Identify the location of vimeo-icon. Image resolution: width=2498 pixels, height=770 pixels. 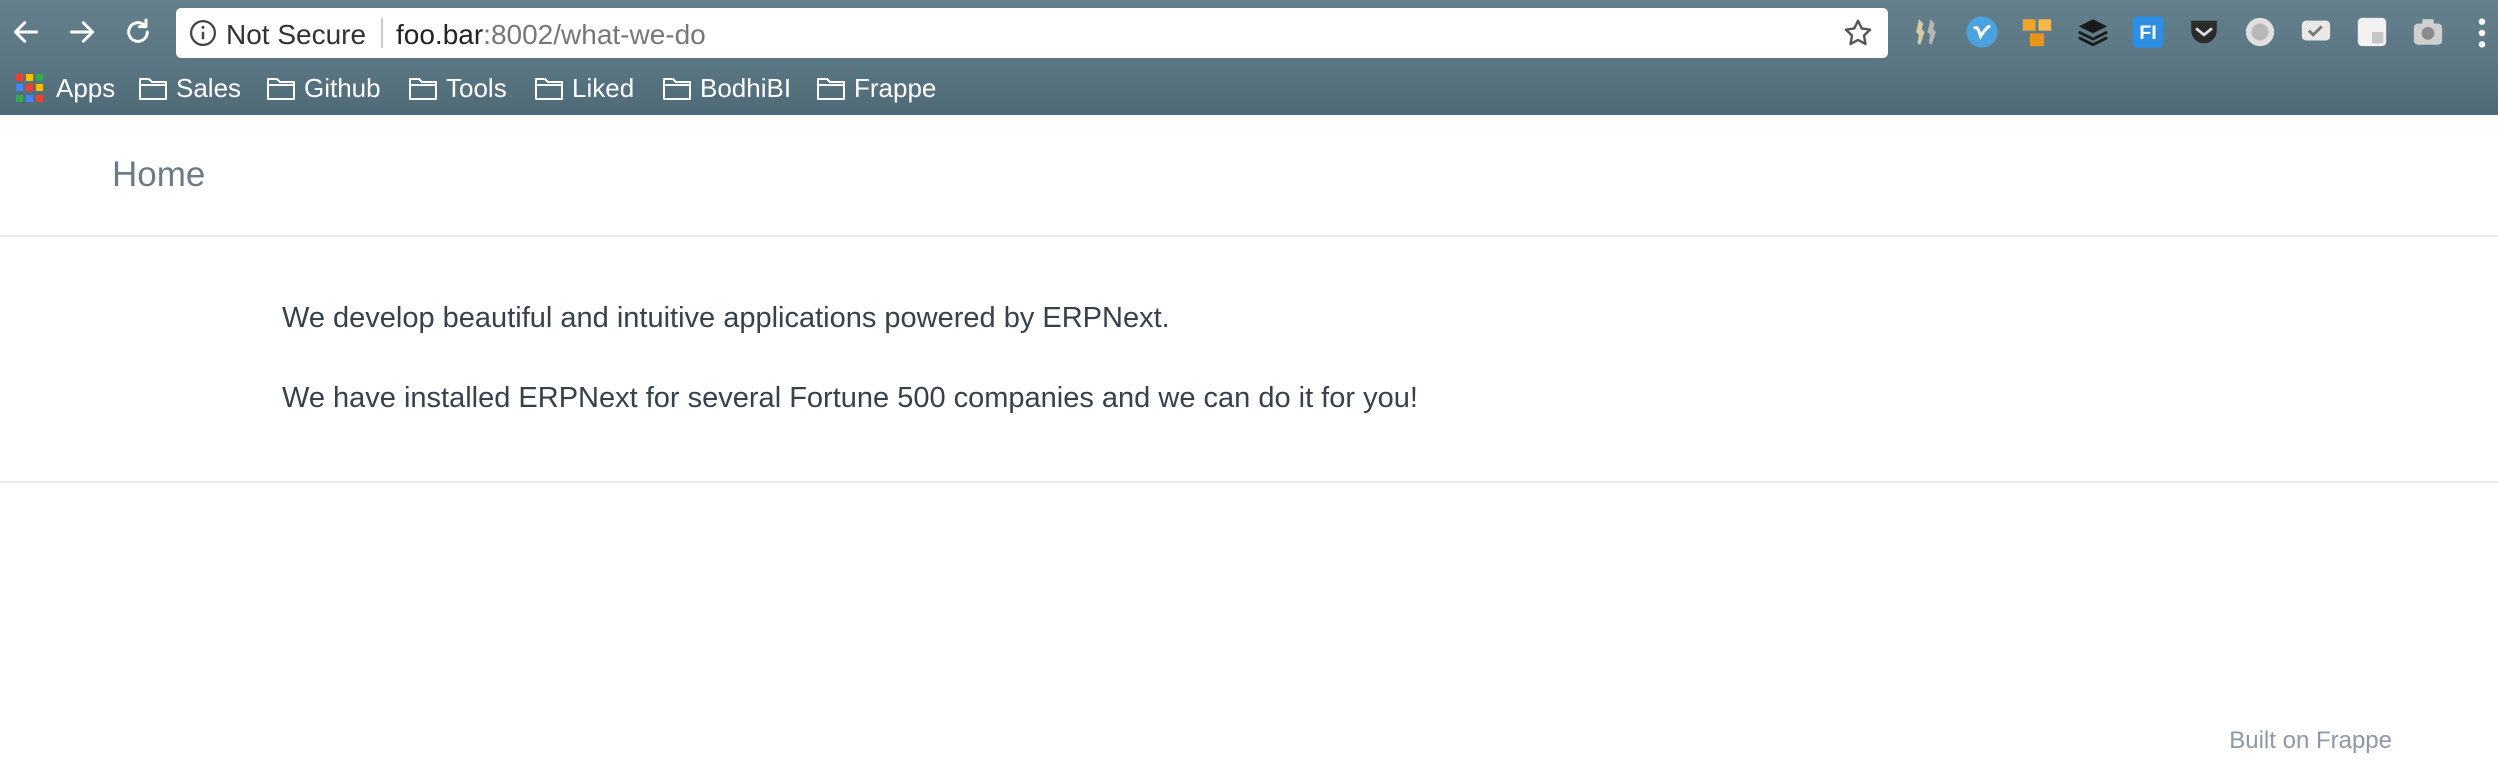
(1982, 32).